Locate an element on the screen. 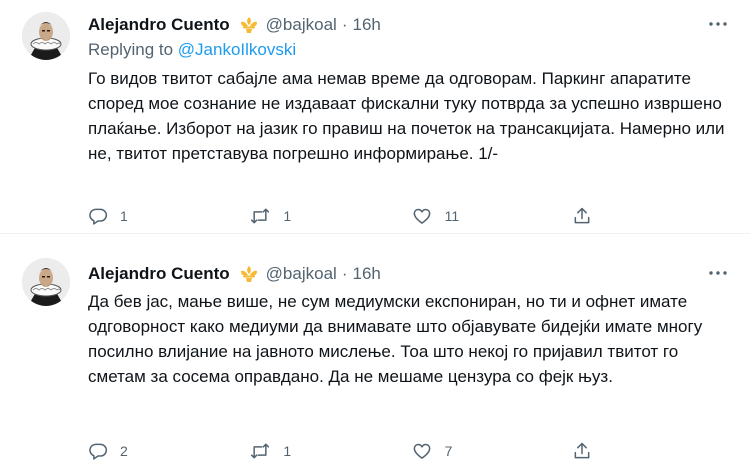  like-button: 7 is located at coordinates (441, 451).